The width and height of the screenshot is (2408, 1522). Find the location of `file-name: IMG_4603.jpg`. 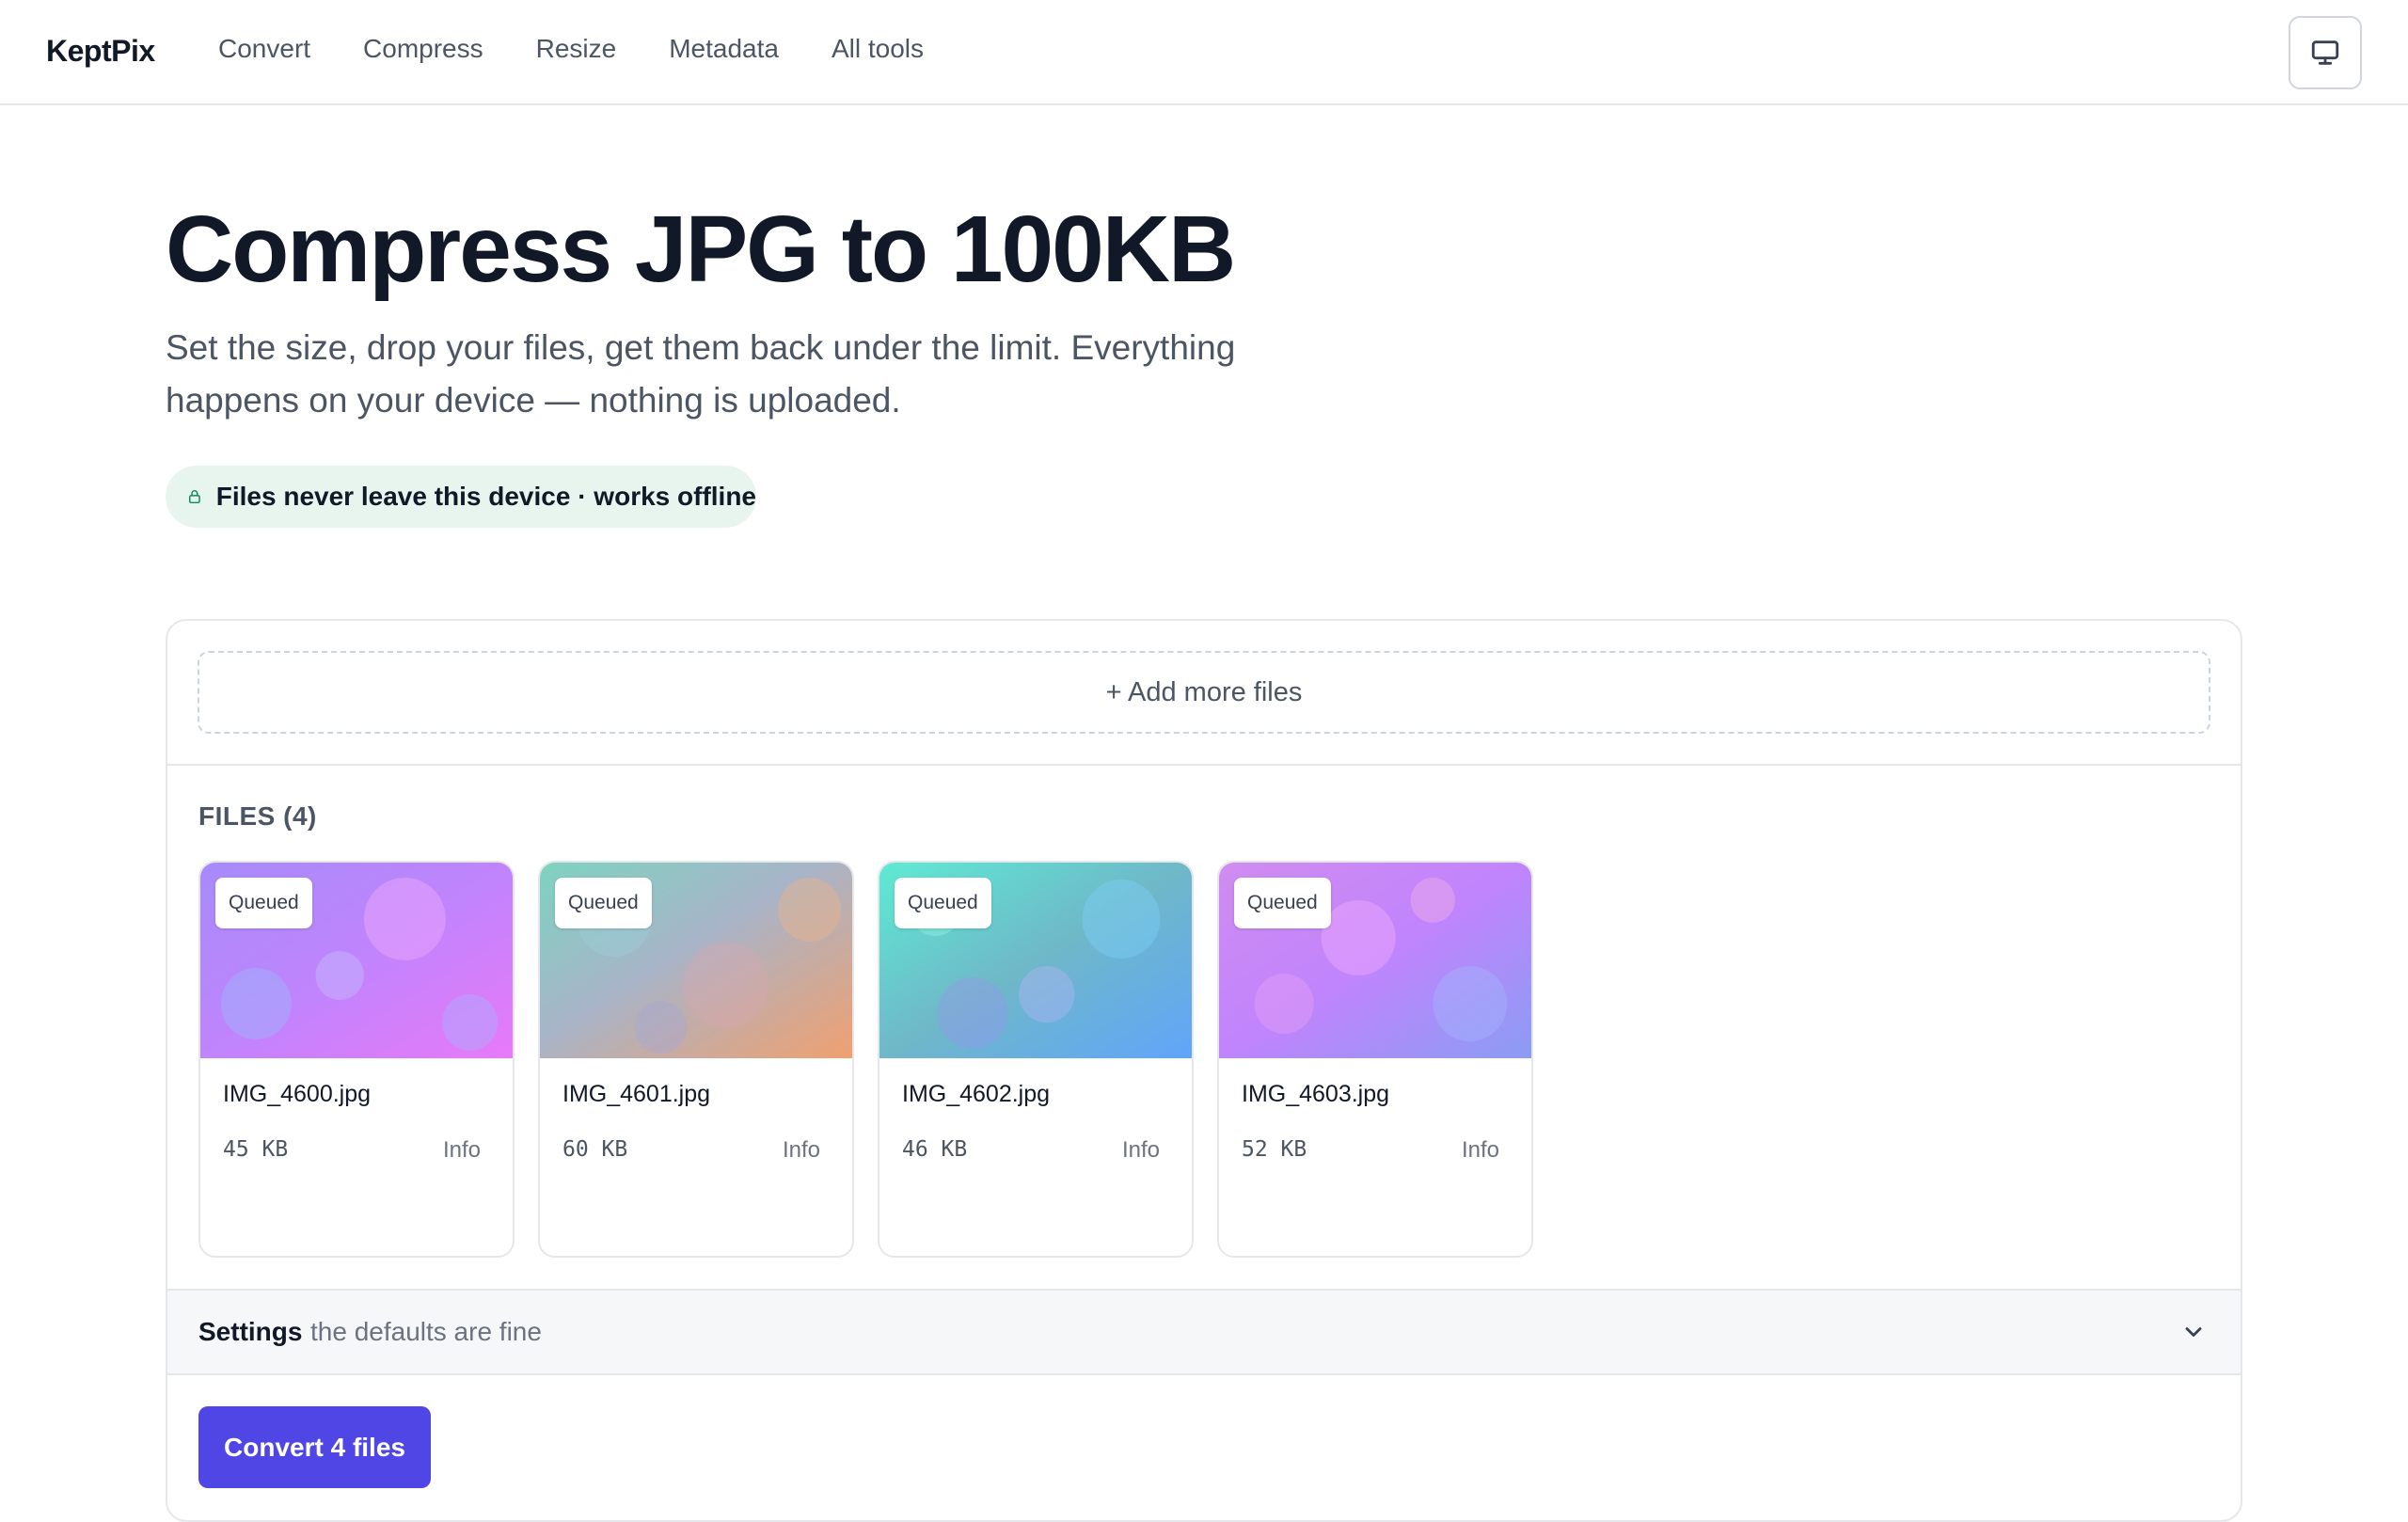

file-name: IMG_4603.jpg is located at coordinates (1316, 1094).